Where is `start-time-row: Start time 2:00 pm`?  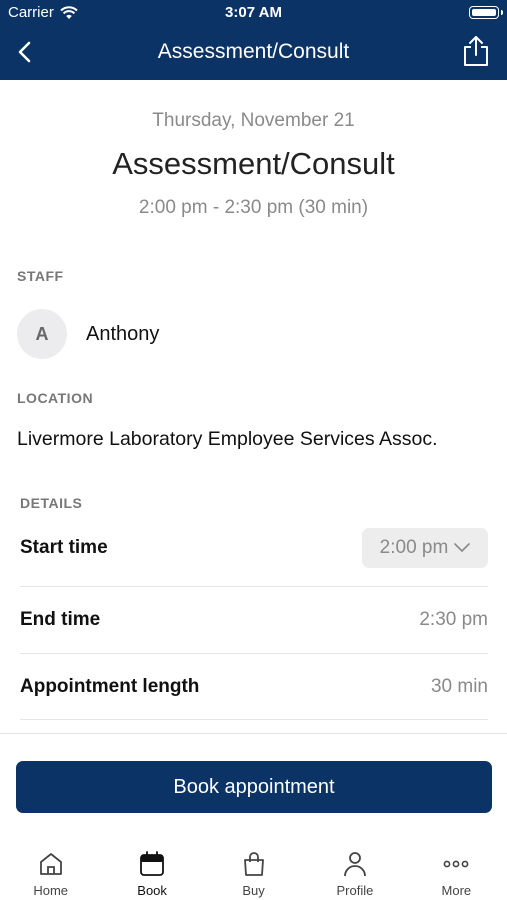 start-time-row: Start time 2:00 pm is located at coordinates (254, 548).